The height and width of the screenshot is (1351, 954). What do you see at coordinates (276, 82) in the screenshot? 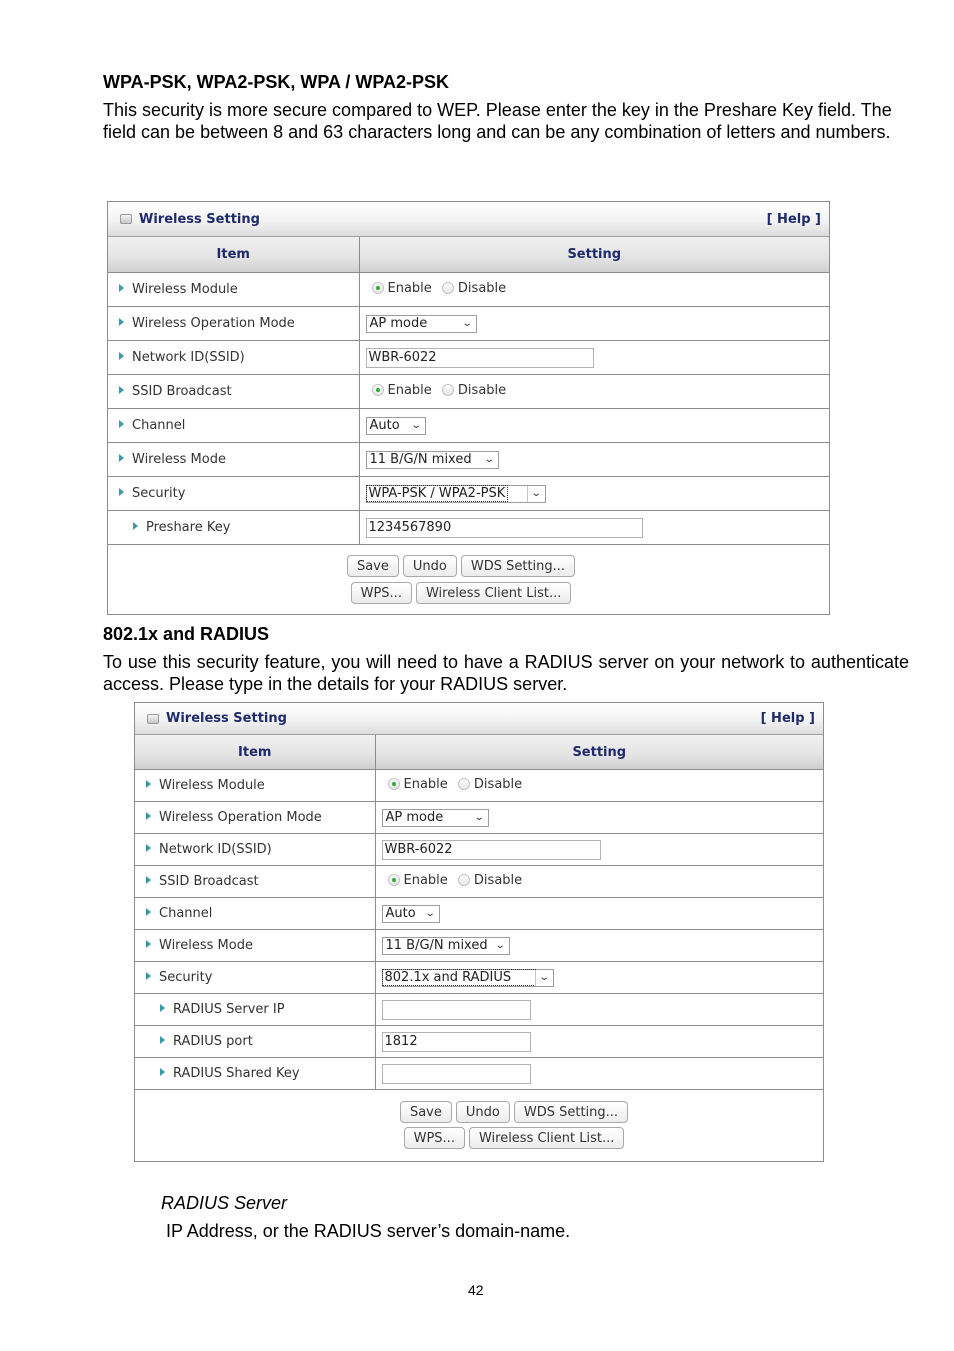
I see `section-heading-wpa-psk: WPA-PSK, WPA2-PSK, WPA / WPA2-PSK` at bounding box center [276, 82].